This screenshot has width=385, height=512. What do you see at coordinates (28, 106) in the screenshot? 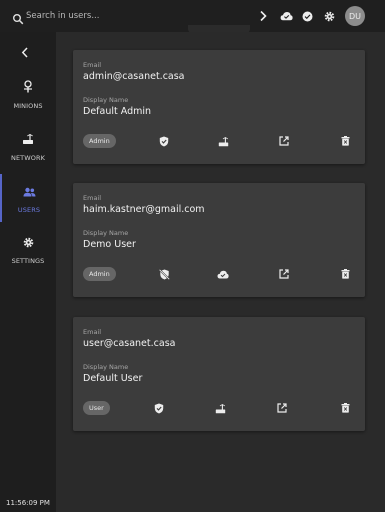
I see `sidebar-item-label: MINIONS` at bounding box center [28, 106].